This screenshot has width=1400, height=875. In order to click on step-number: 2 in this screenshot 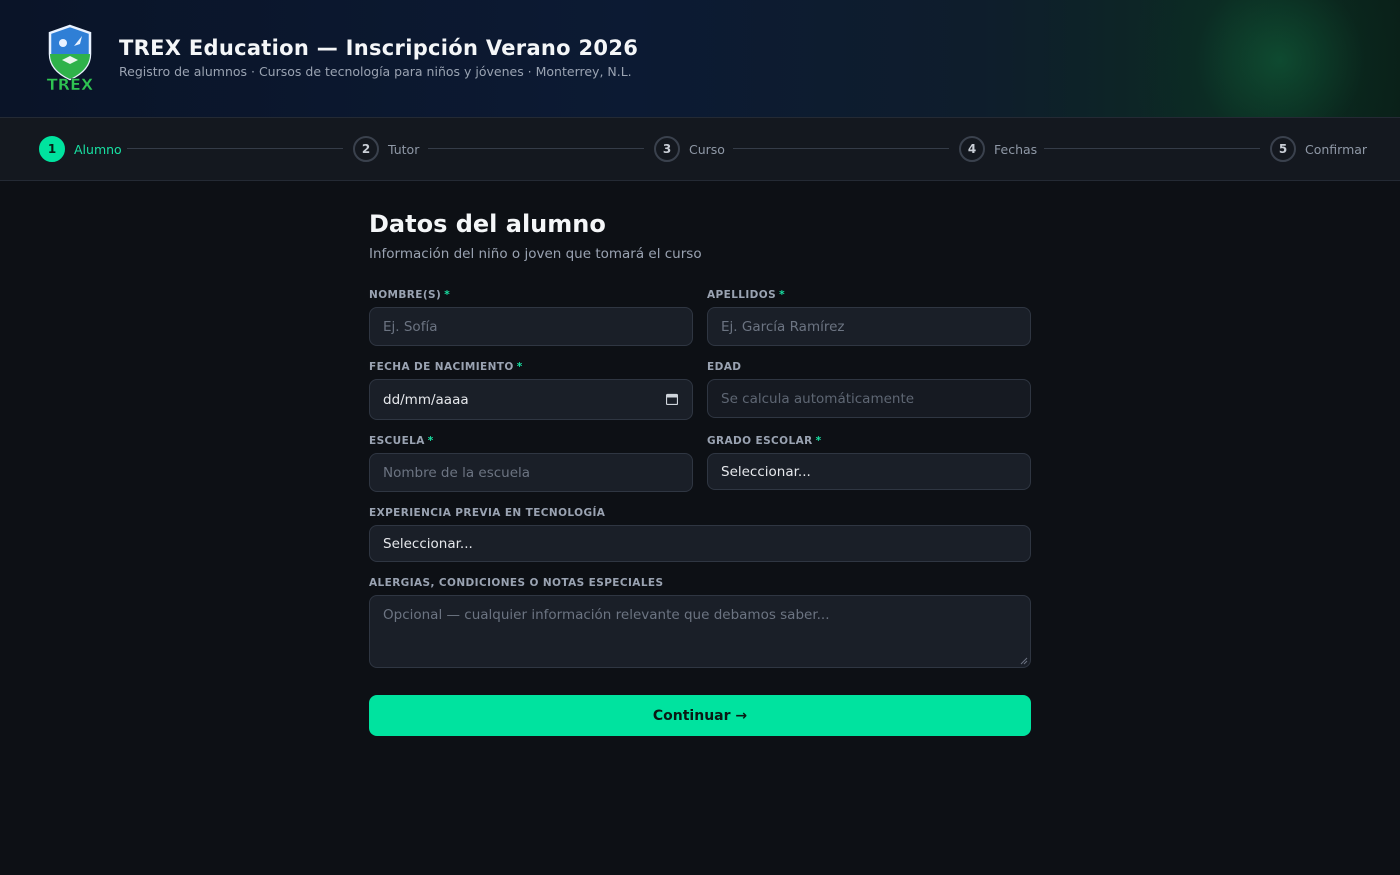, I will do `click(366, 149)`.